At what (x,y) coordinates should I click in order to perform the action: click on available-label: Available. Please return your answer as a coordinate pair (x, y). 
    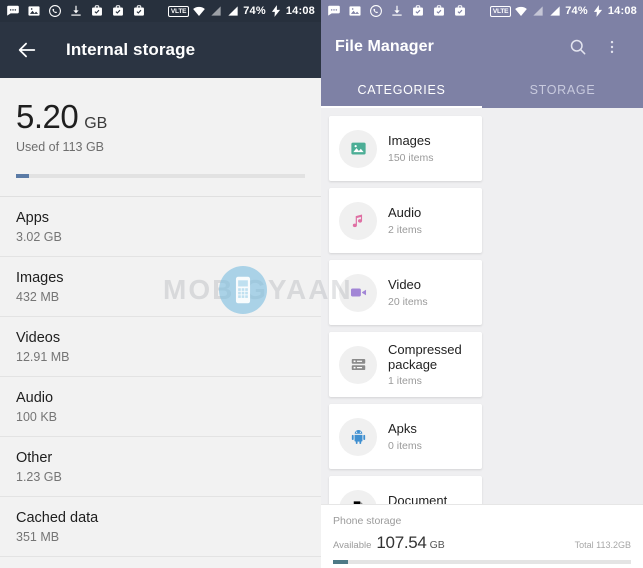
    Looking at the image, I should click on (352, 545).